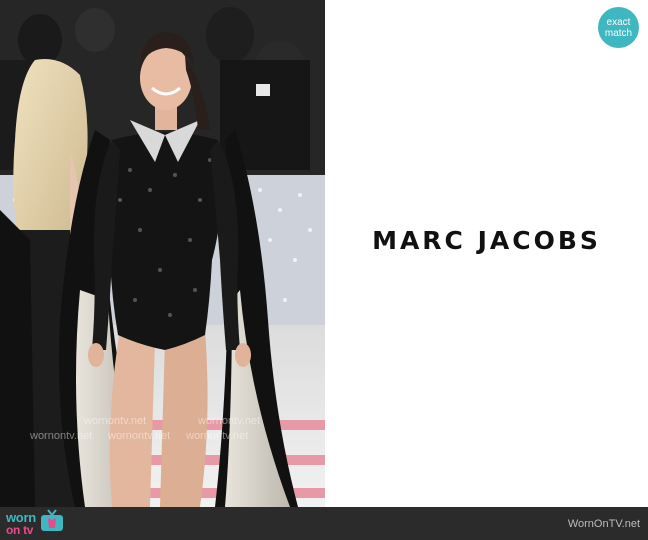 The image size is (648, 540). I want to click on site-logo: worn on tv, so click(35, 523).